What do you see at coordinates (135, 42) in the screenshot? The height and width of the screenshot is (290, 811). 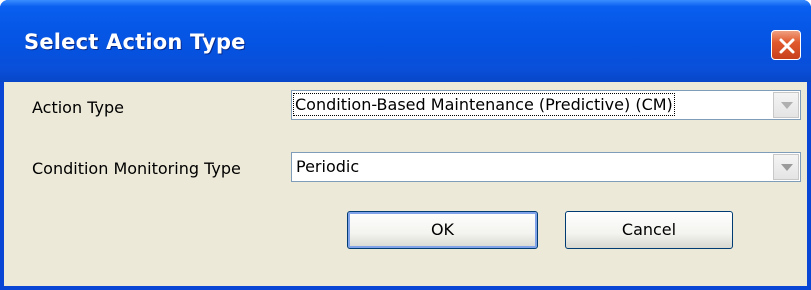 I see `dialog-title: Select Action Type` at bounding box center [135, 42].